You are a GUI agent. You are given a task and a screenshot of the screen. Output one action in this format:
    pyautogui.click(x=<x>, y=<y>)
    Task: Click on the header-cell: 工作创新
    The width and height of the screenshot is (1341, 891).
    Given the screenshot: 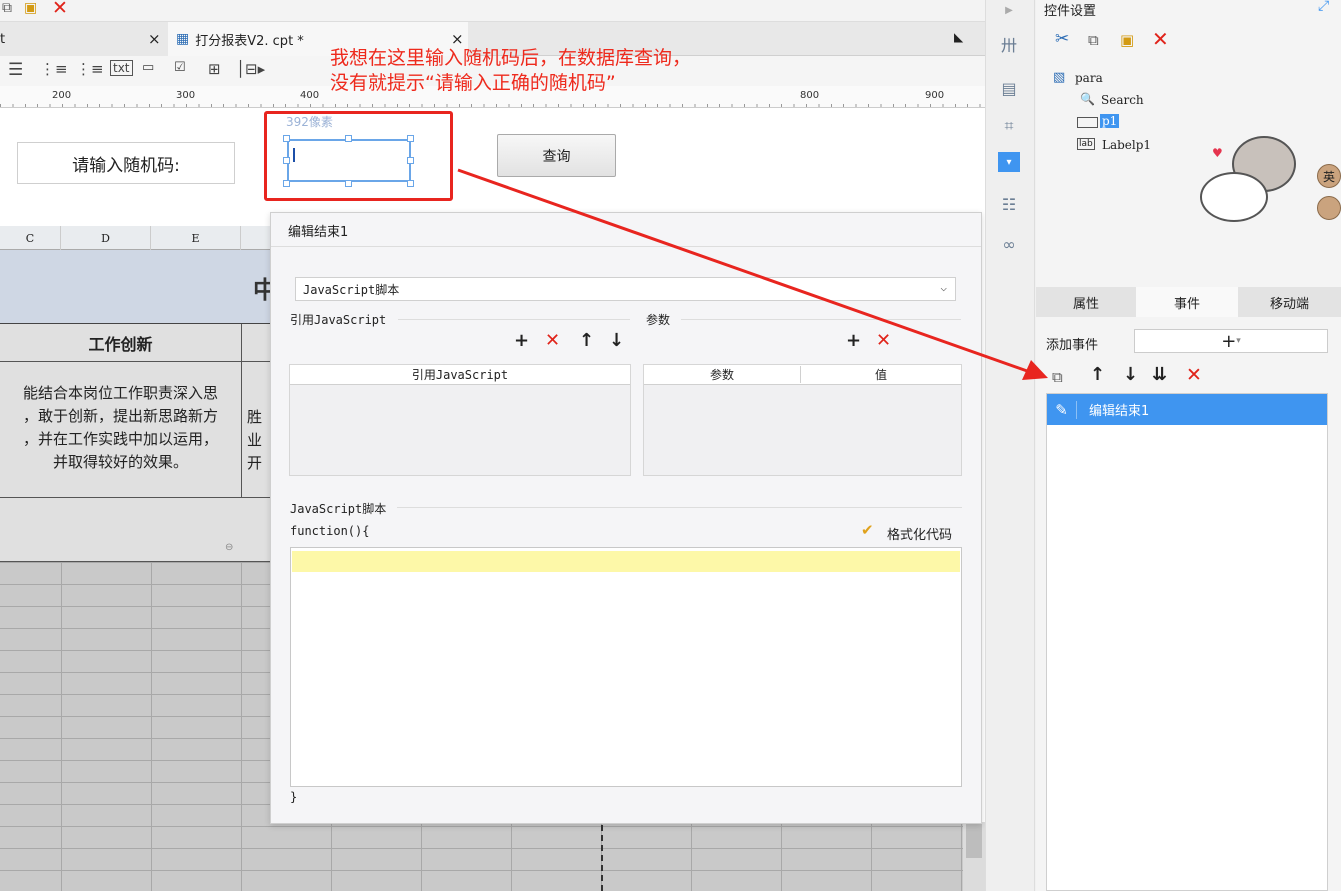 What is the action you would take?
    pyautogui.click(x=121, y=343)
    